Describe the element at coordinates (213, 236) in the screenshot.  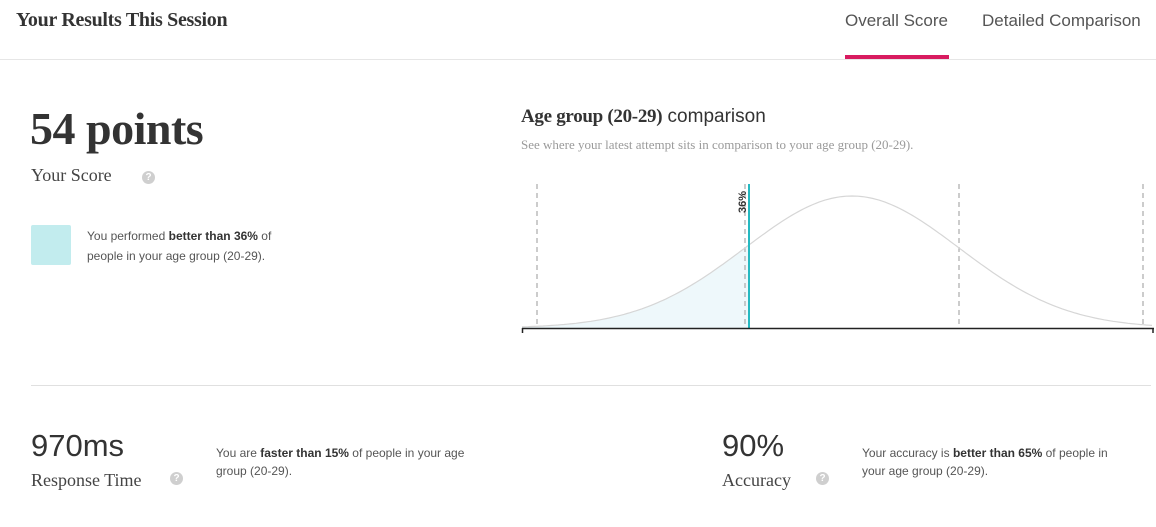
I see `percentile-text-emphasis: better than 36%` at that location.